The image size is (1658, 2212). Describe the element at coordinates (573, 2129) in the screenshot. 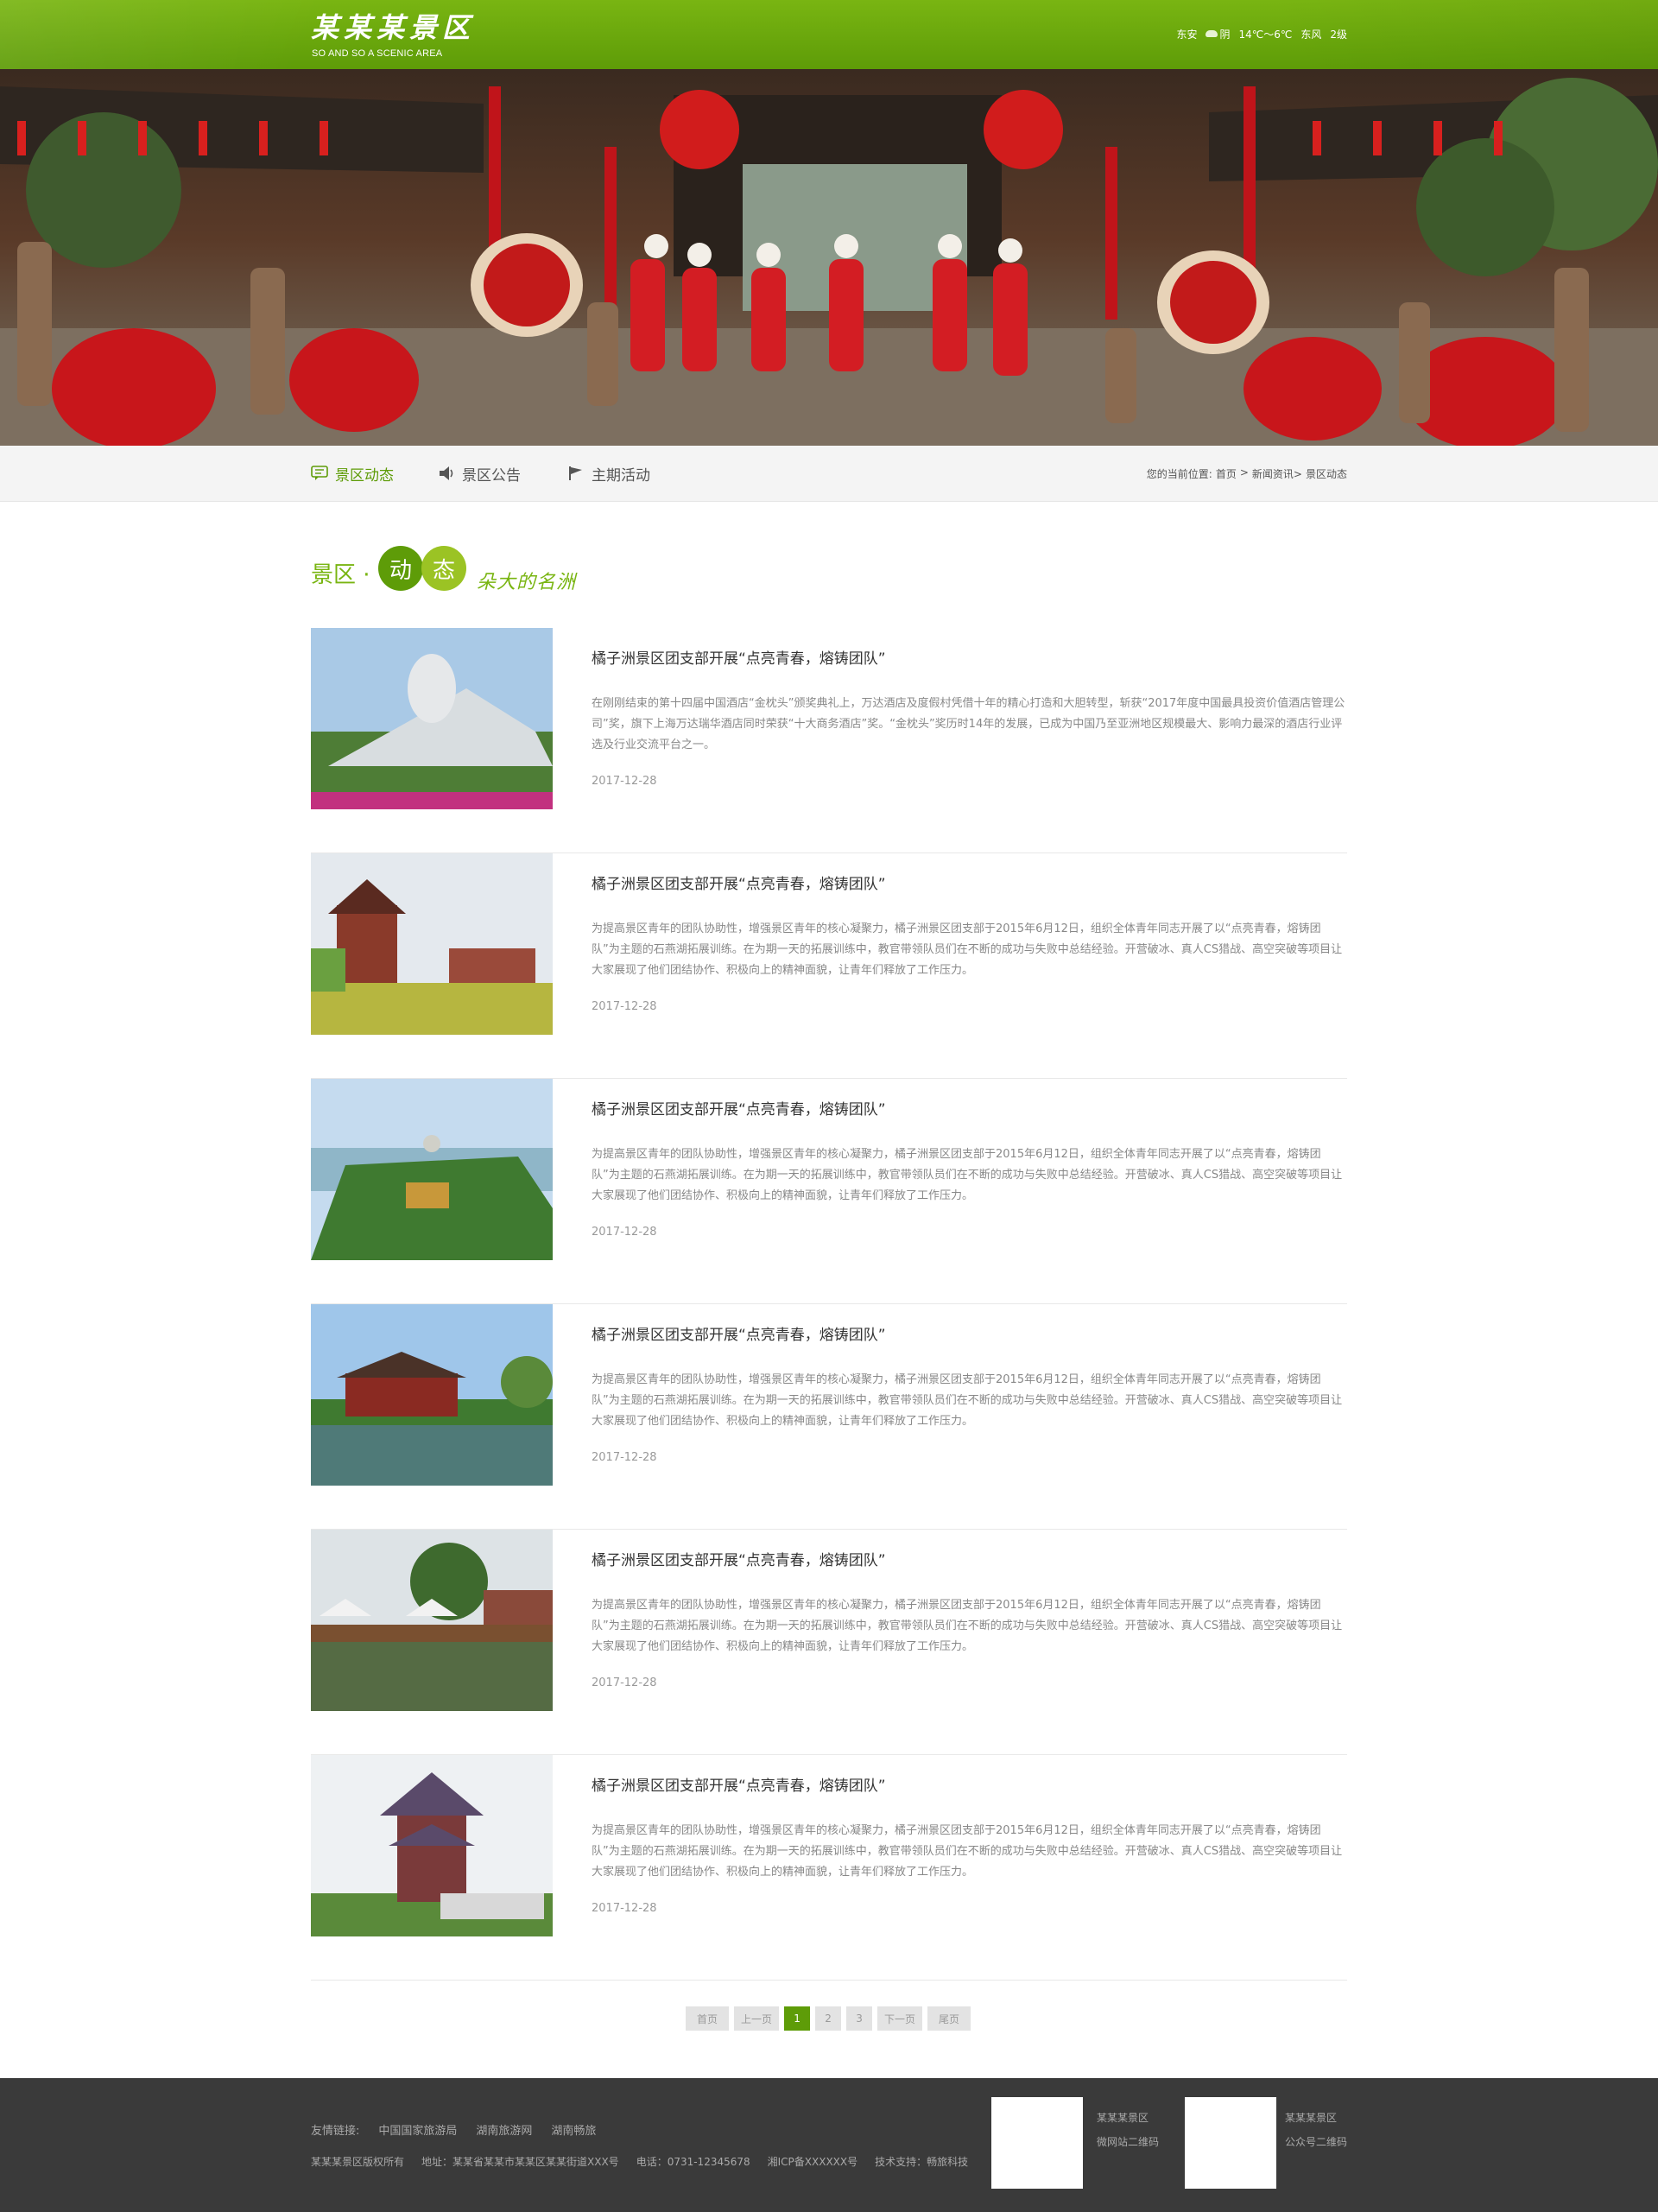

I see `friend-link: 湖南畅旅` at that location.